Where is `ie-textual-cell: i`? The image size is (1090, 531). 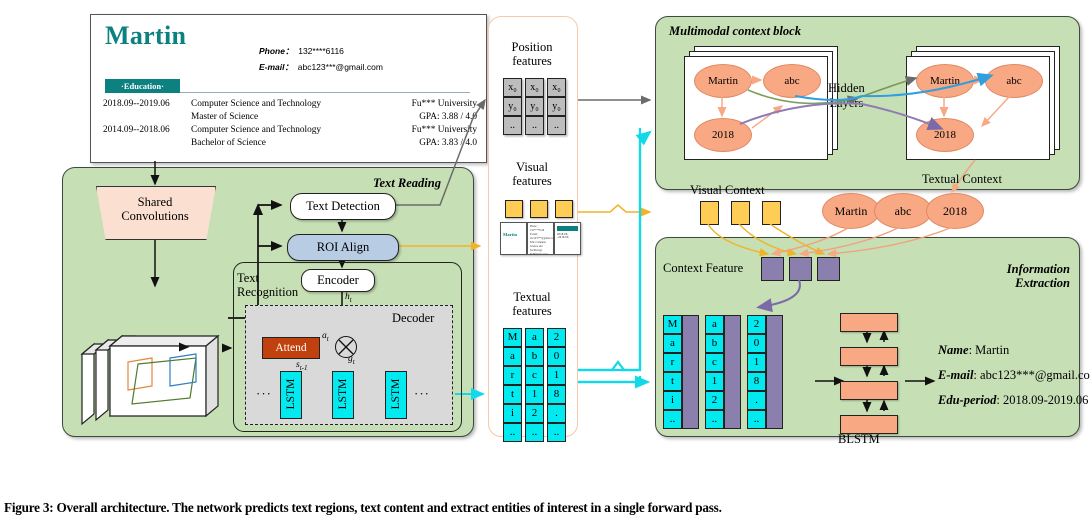 ie-textual-cell: i is located at coordinates (672, 400).